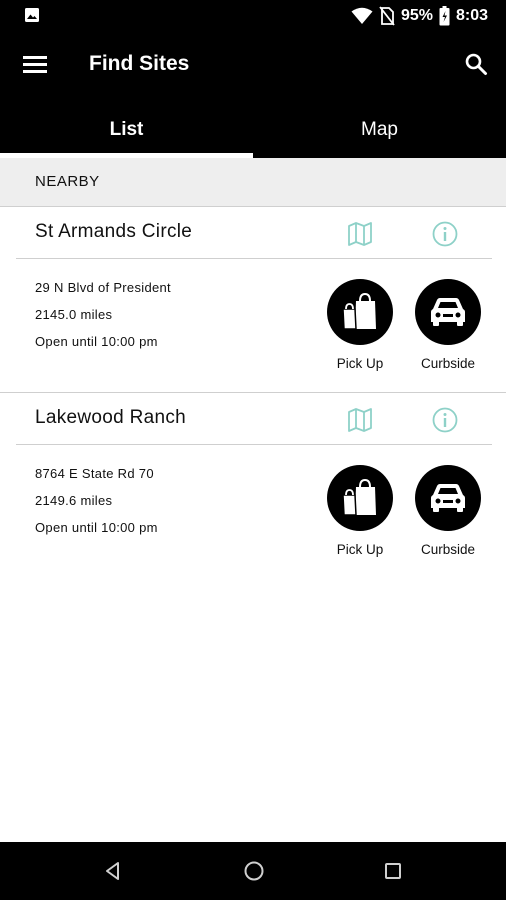  I want to click on wifi-icon, so click(362, 15).